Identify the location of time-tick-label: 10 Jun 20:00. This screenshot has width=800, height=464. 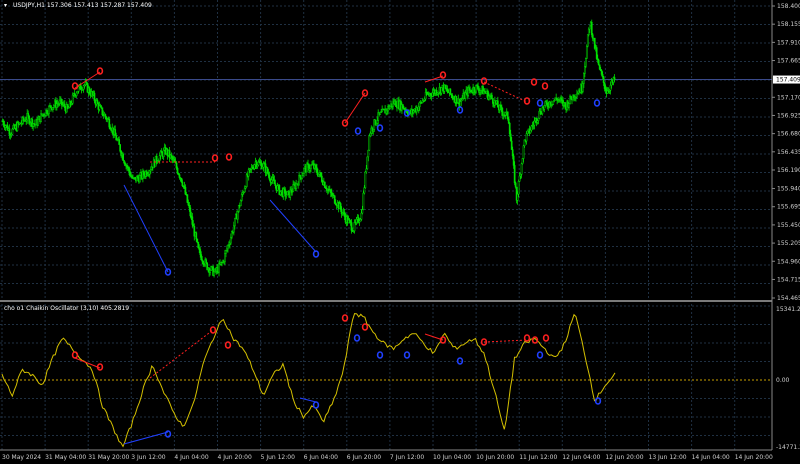
(495, 457).